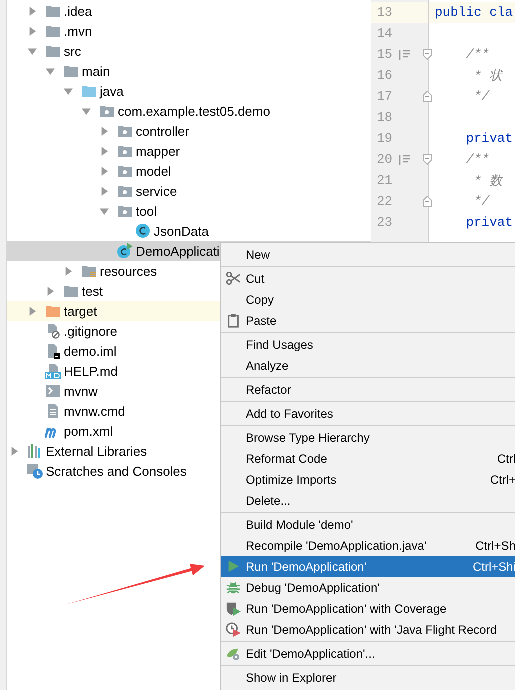  I want to click on tree-row: model, so click(189, 171).